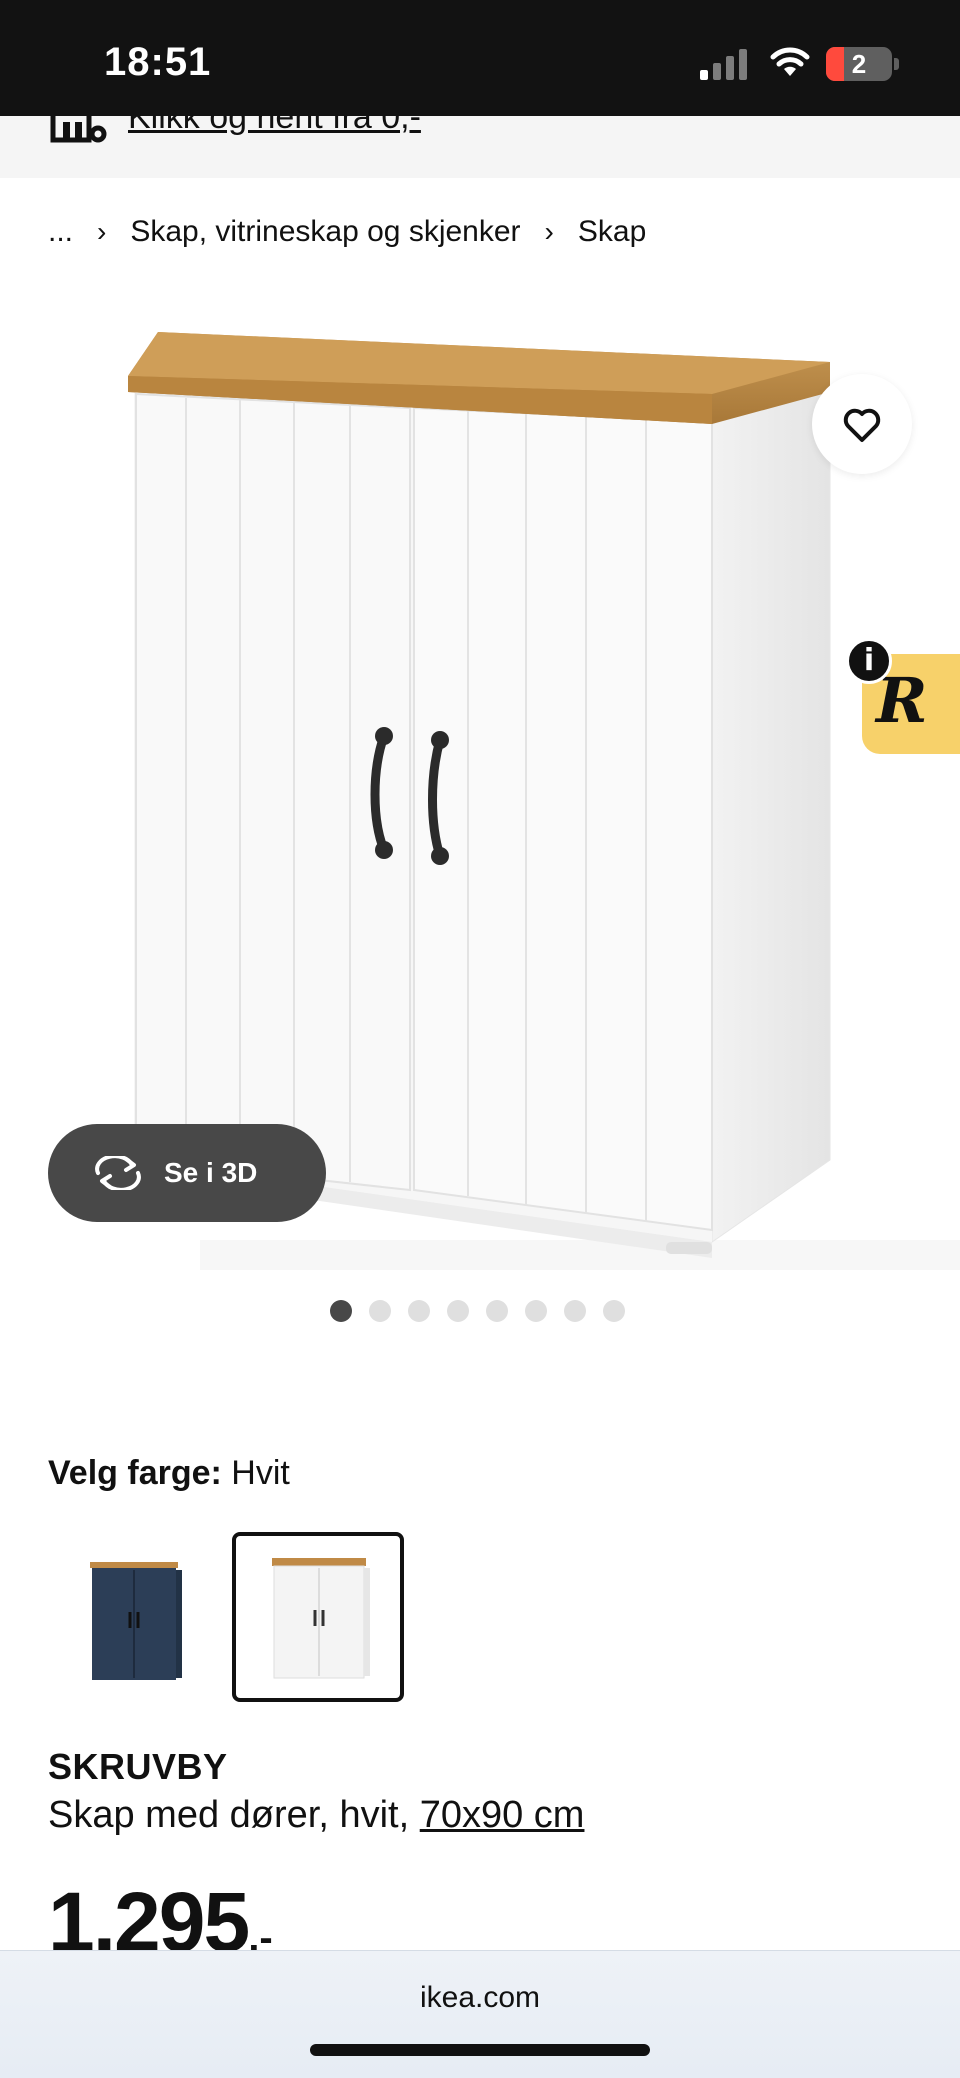 Image resolution: width=960 pixels, height=2078 pixels. I want to click on status-bar: 18:51 2, so click(480, 58).